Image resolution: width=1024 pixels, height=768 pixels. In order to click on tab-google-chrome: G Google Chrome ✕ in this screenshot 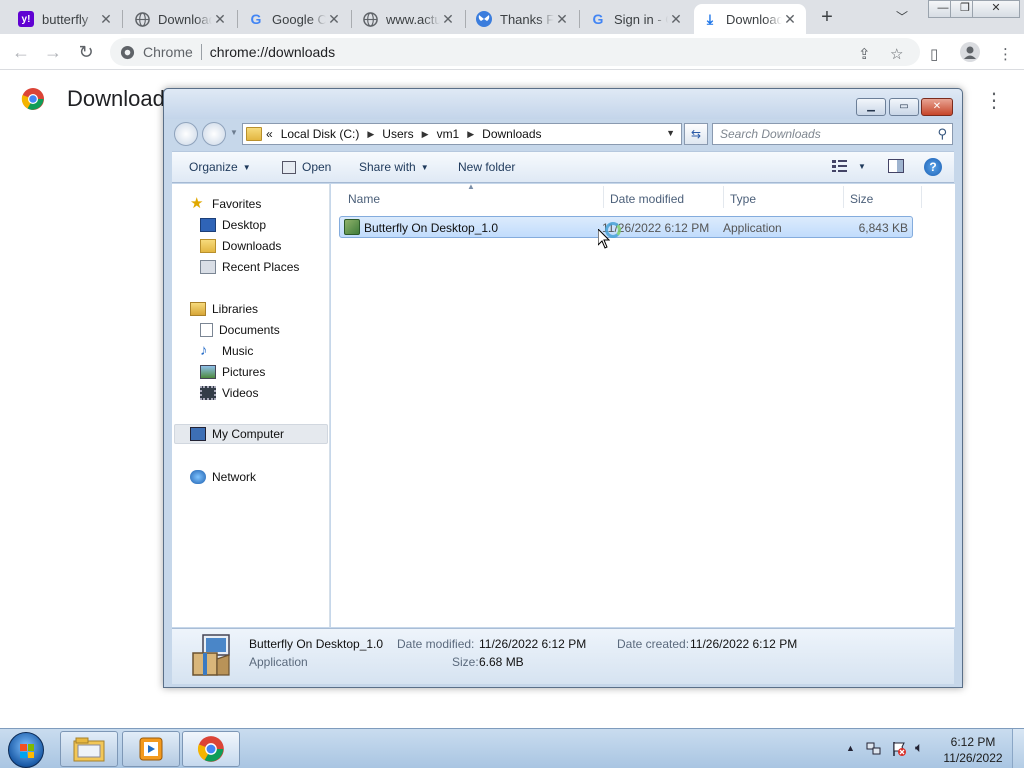, I will do `click(295, 19)`.